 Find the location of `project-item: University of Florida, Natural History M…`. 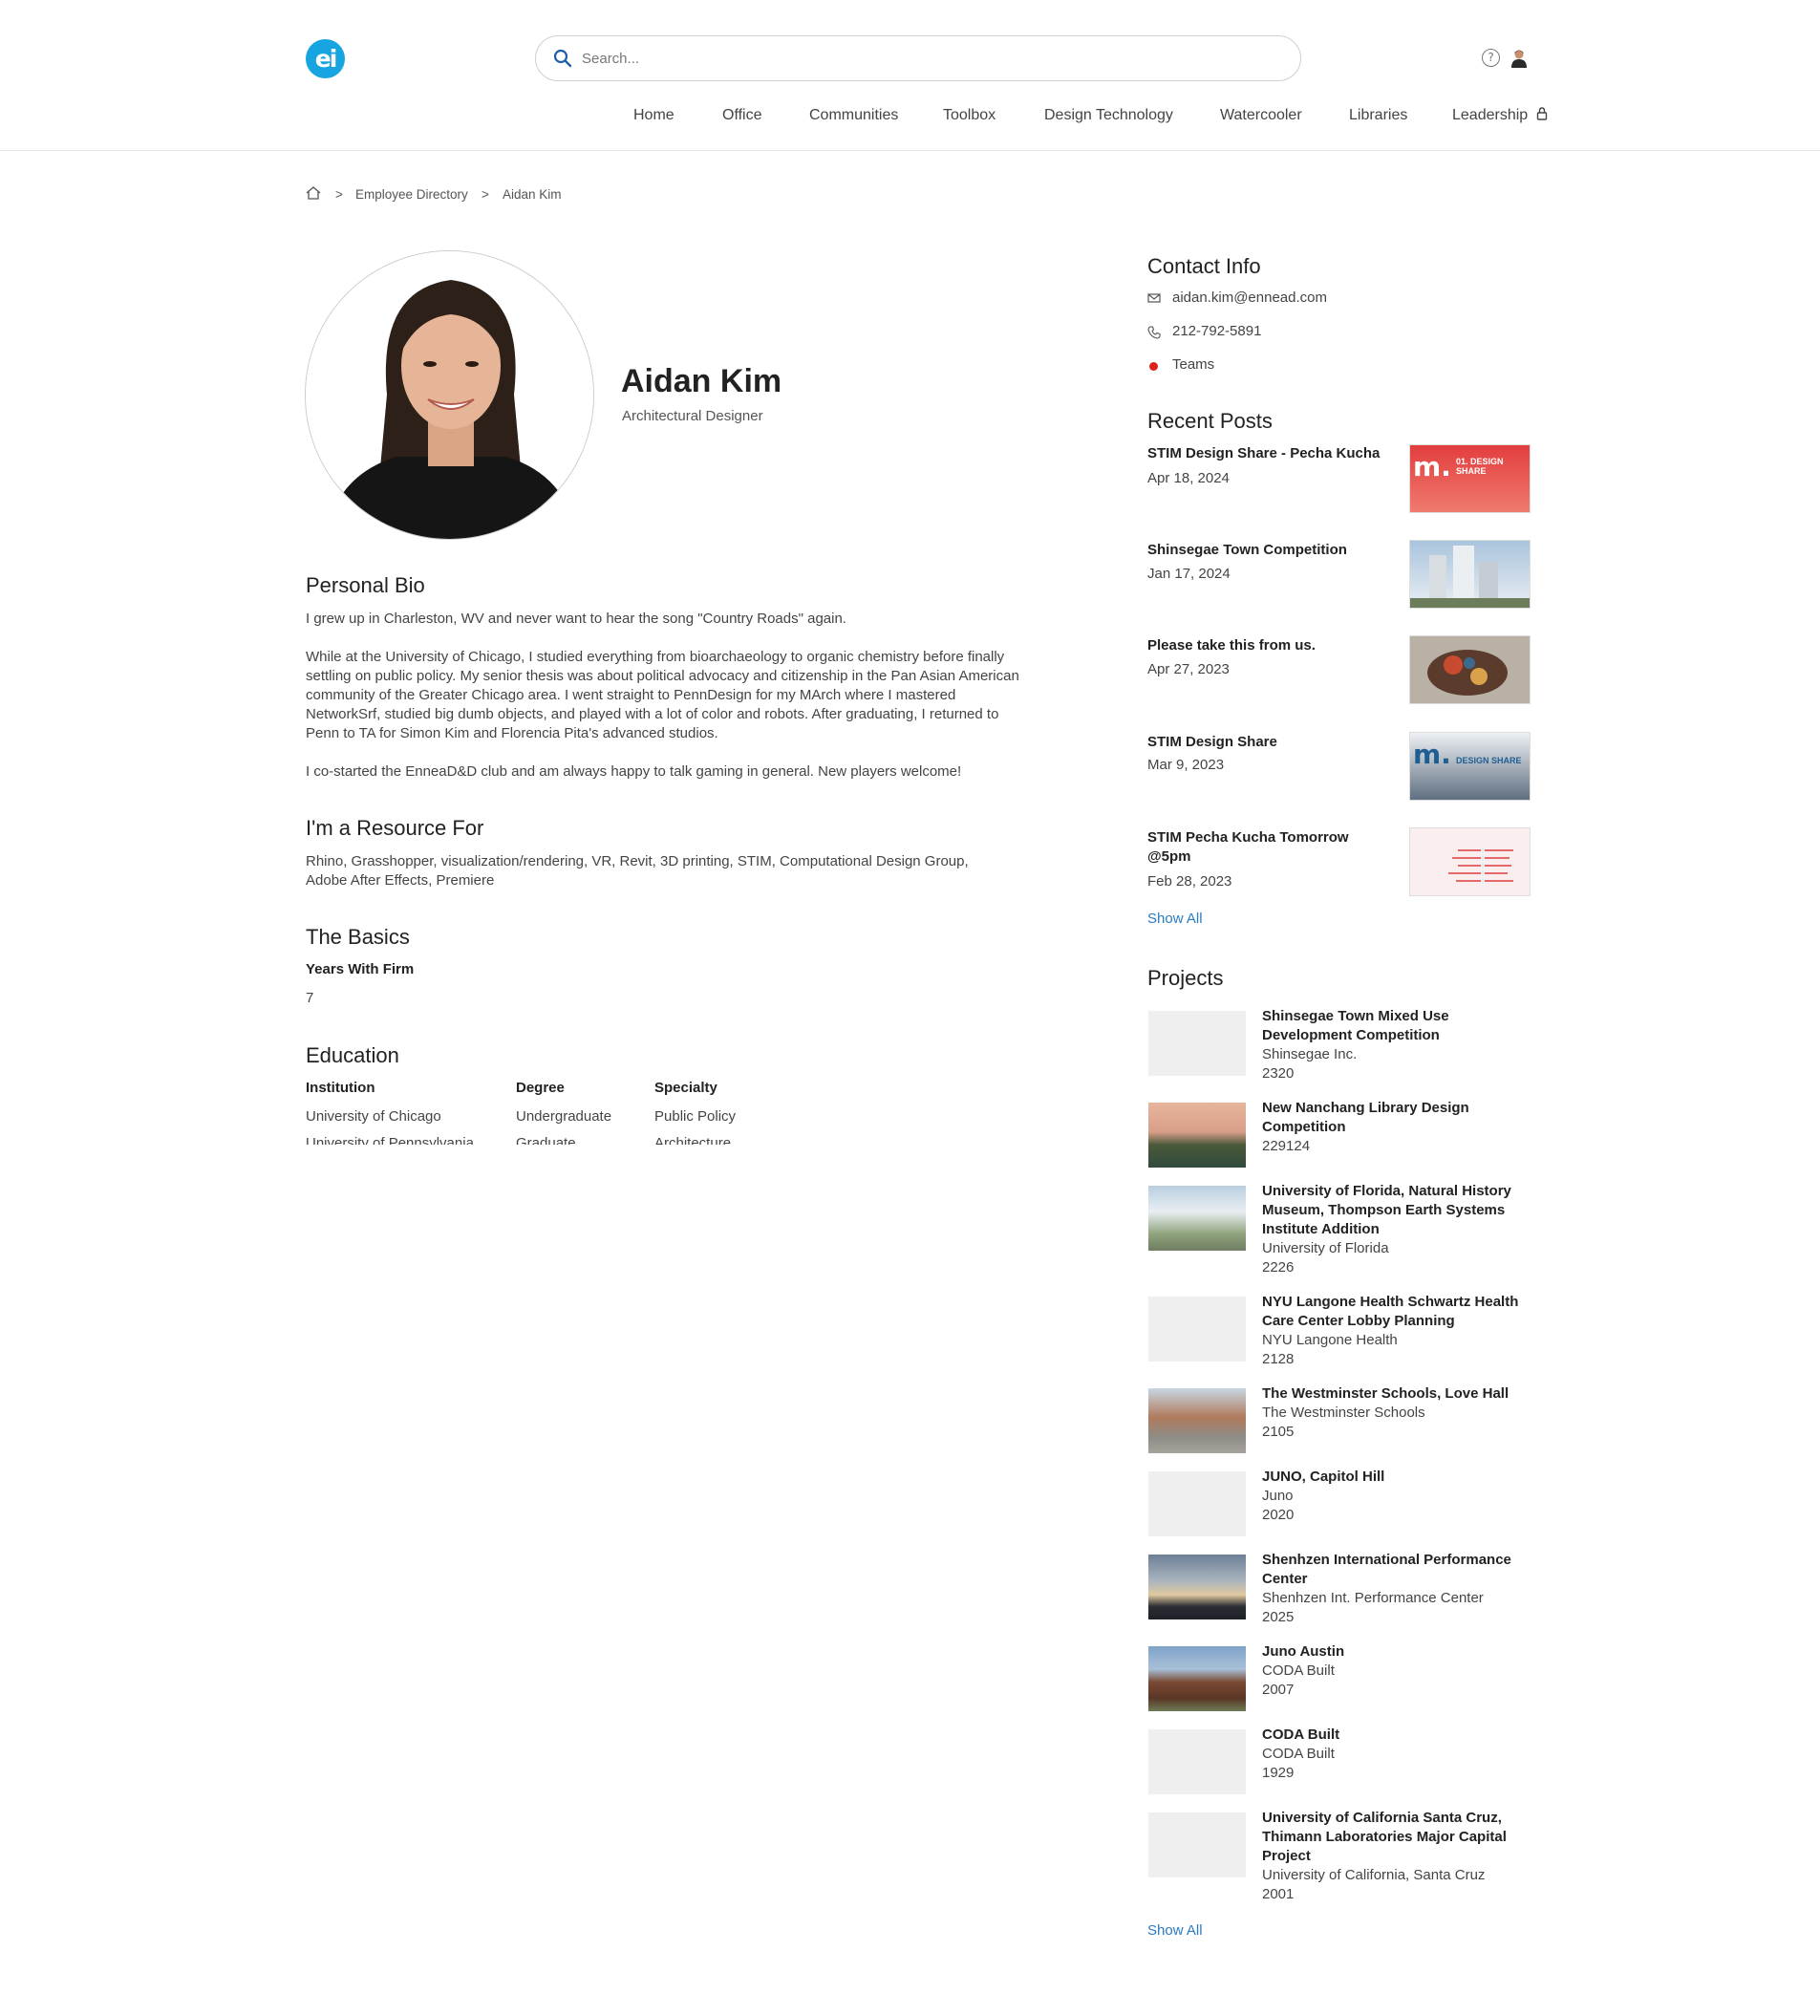

project-item: University of Florida, Natural History M… is located at coordinates (1391, 1229).